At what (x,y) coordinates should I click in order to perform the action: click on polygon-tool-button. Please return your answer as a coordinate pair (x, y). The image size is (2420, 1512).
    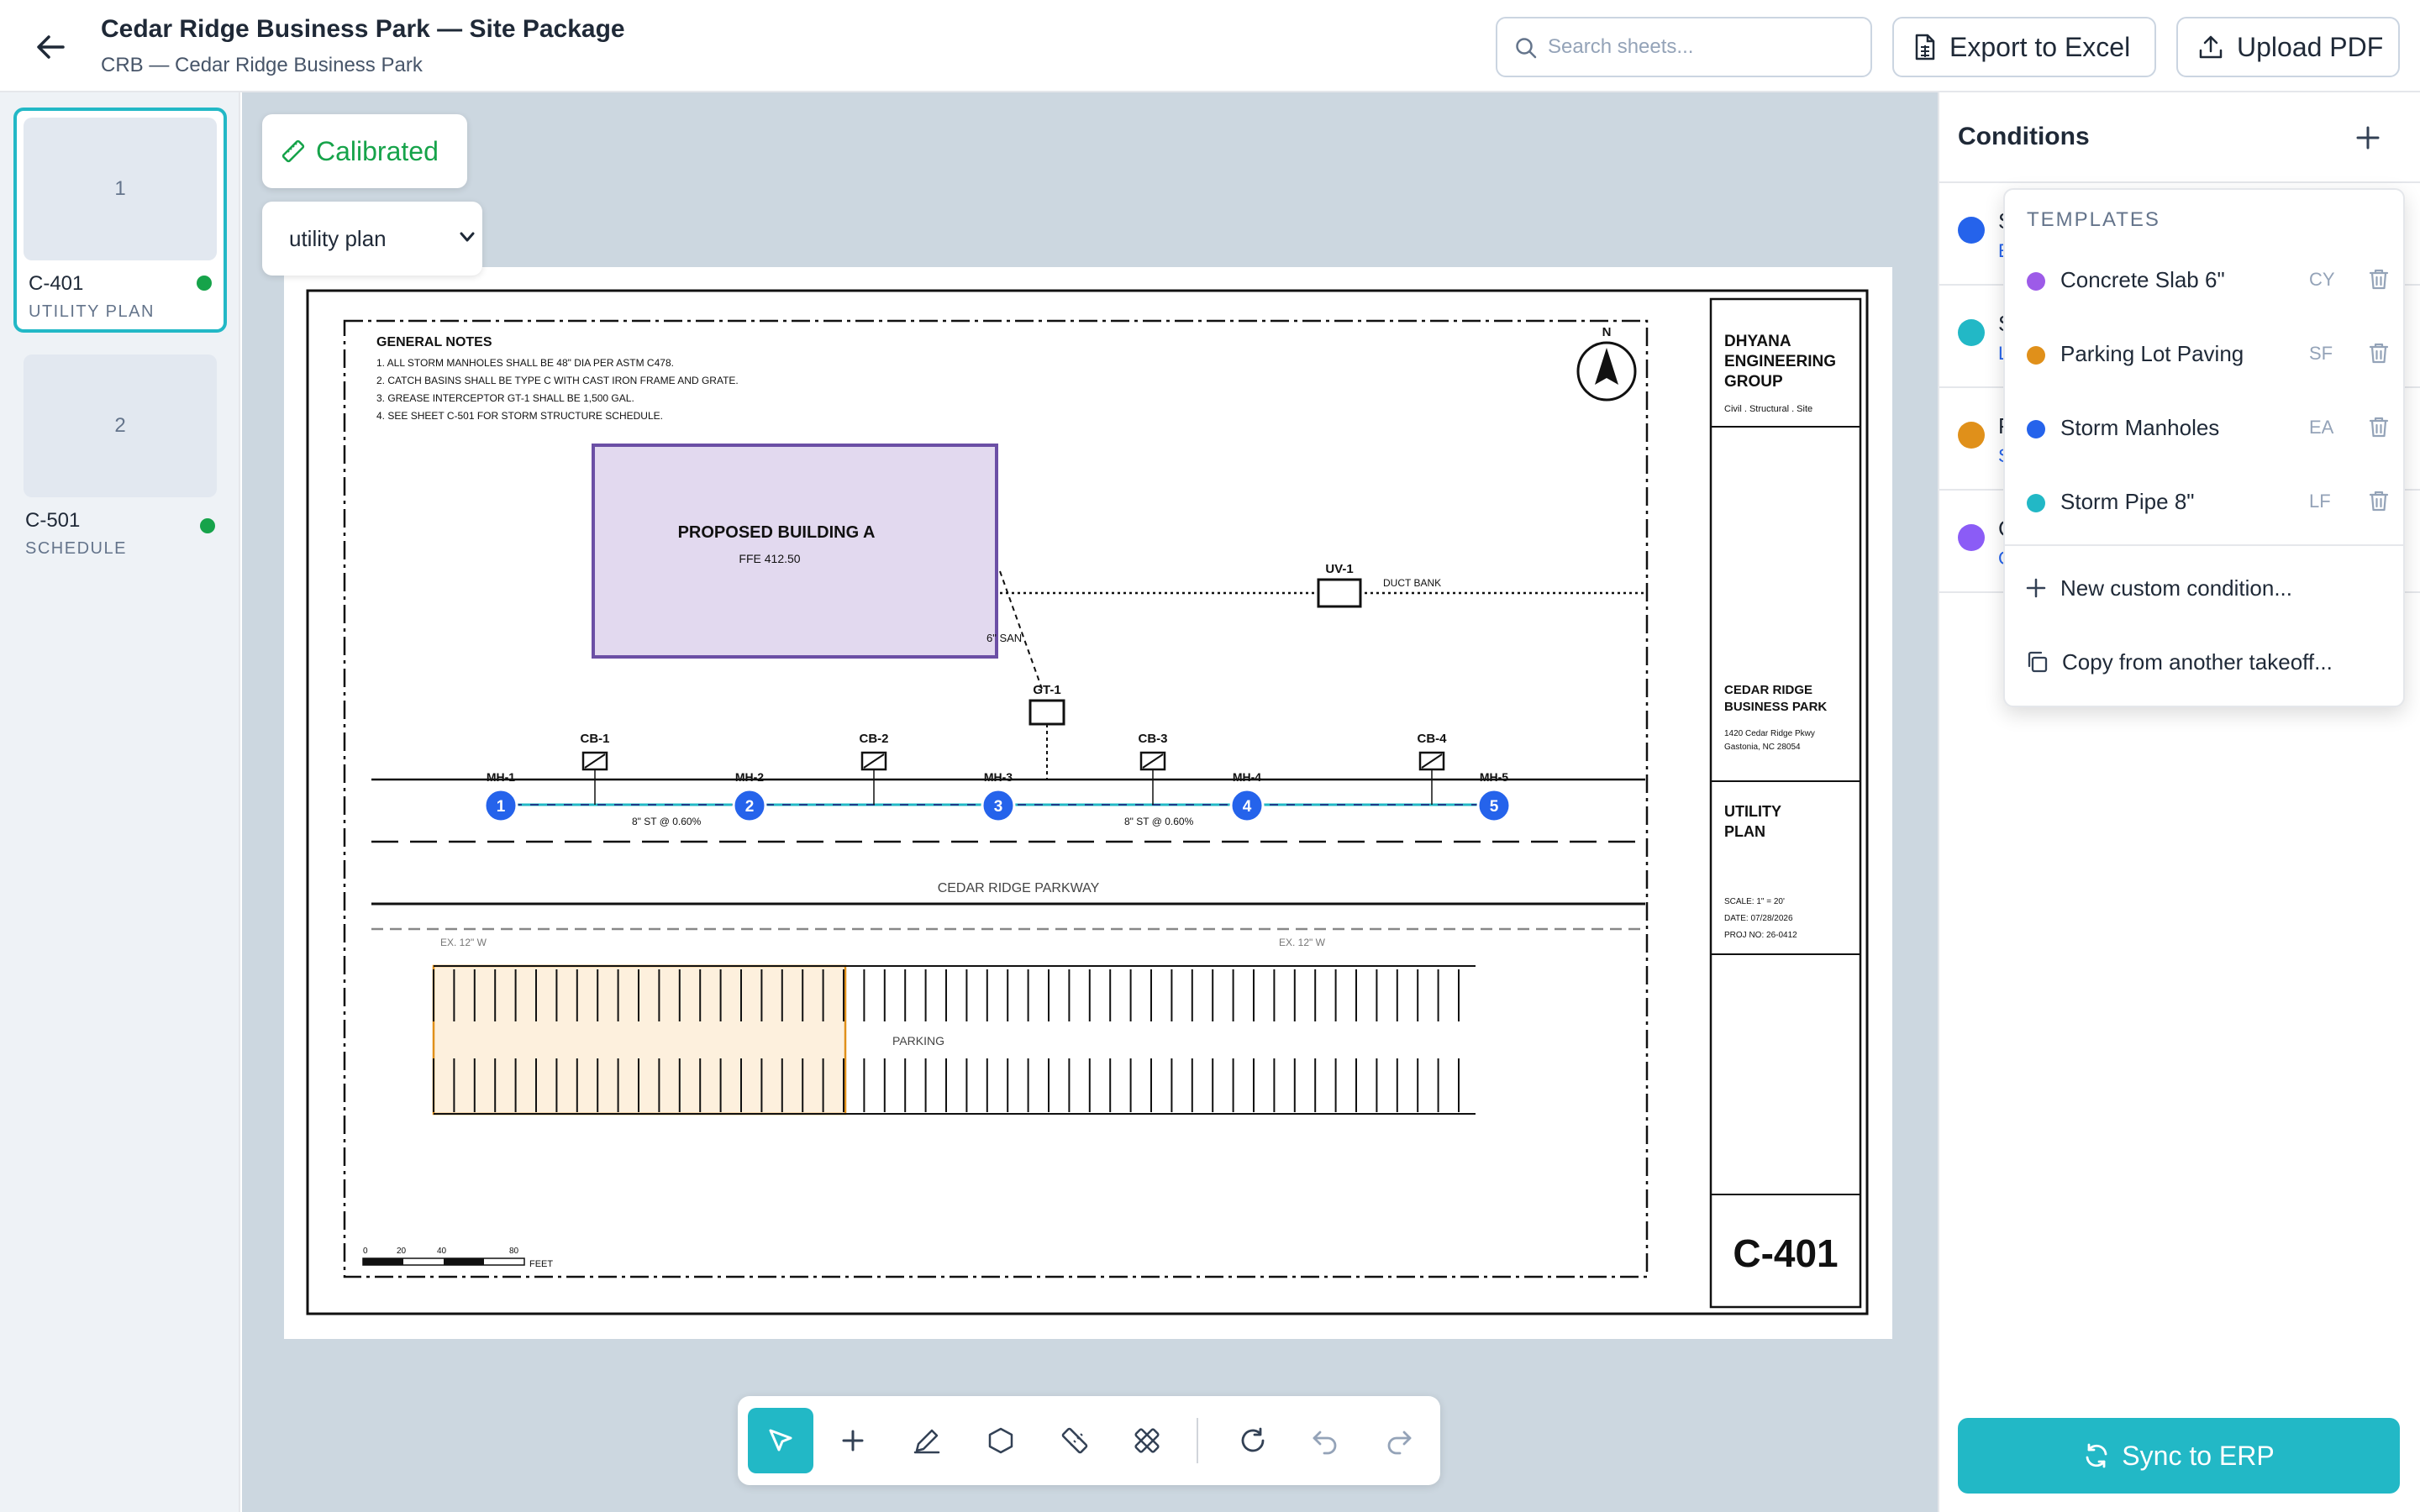
    Looking at the image, I should click on (1001, 1440).